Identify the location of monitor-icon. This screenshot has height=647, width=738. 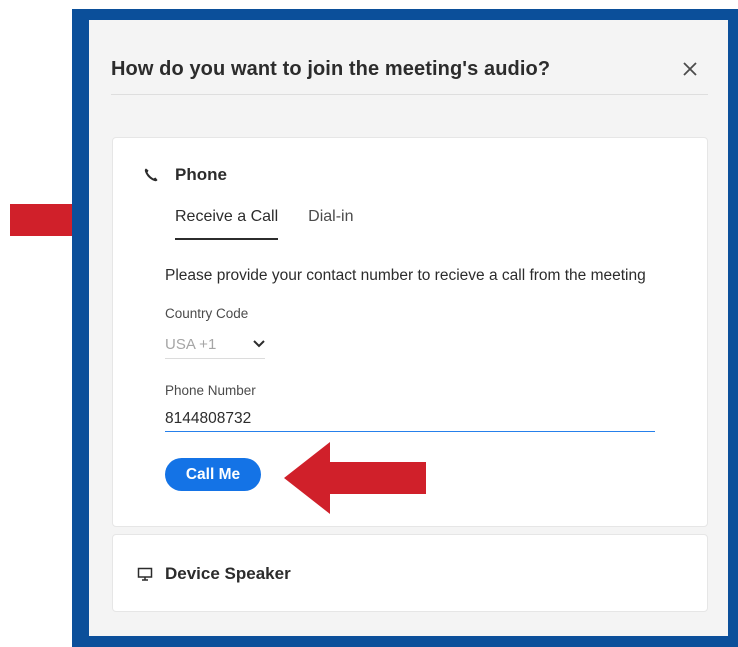
(145, 574).